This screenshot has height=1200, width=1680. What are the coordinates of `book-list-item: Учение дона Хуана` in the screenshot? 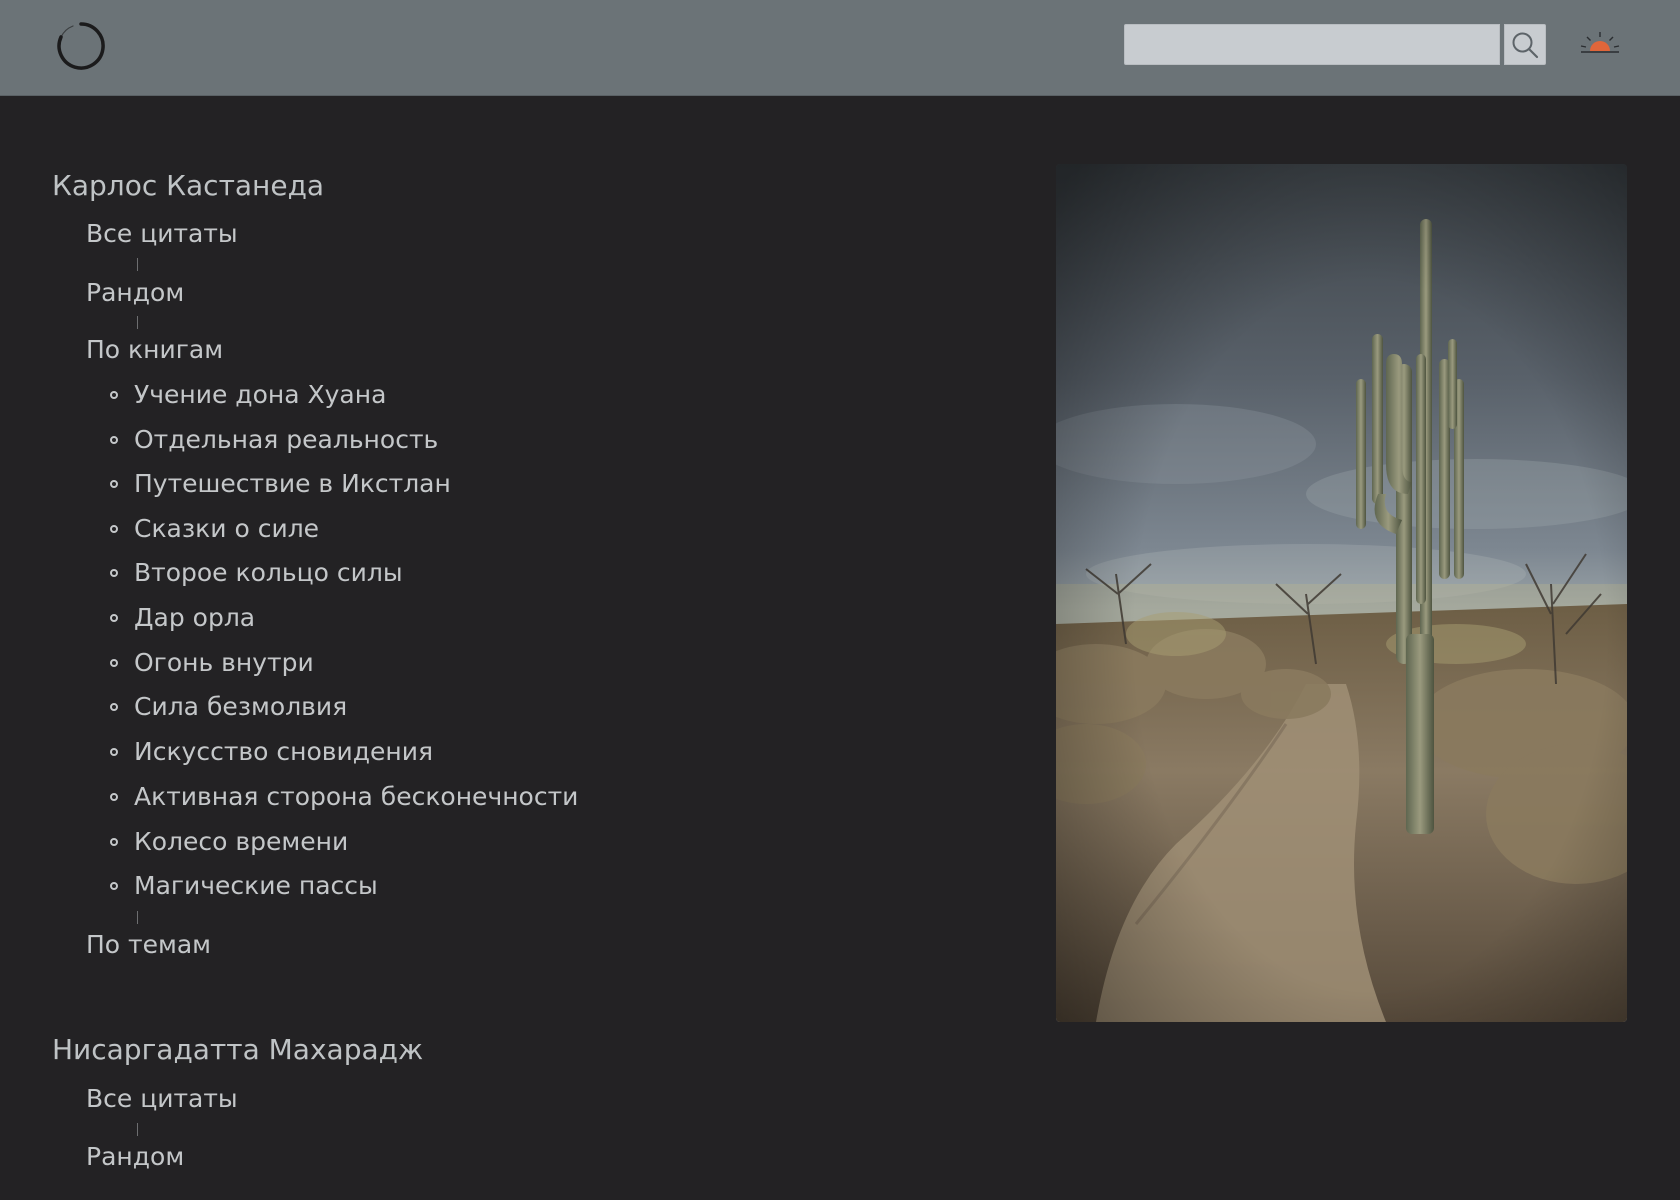 It's located at (248, 394).